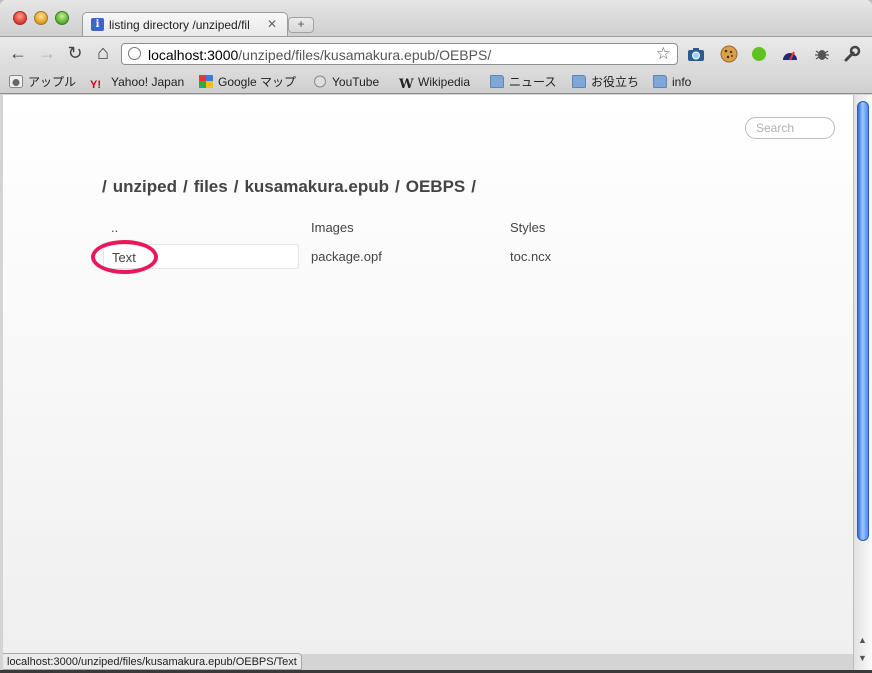 Image resolution: width=872 pixels, height=673 pixels. I want to click on bookmark-youtube: YouTube, so click(346, 82).